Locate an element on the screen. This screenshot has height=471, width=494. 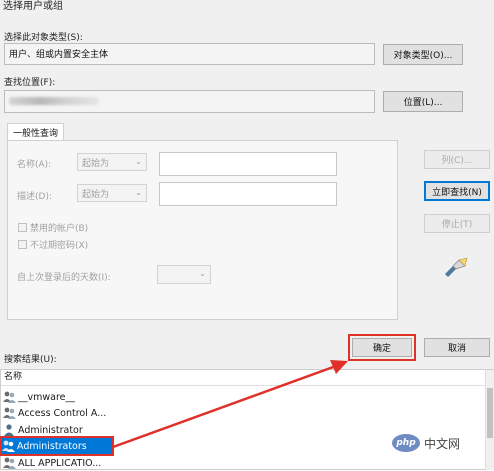
watermark: php 中文网 is located at coordinates (442, 443).